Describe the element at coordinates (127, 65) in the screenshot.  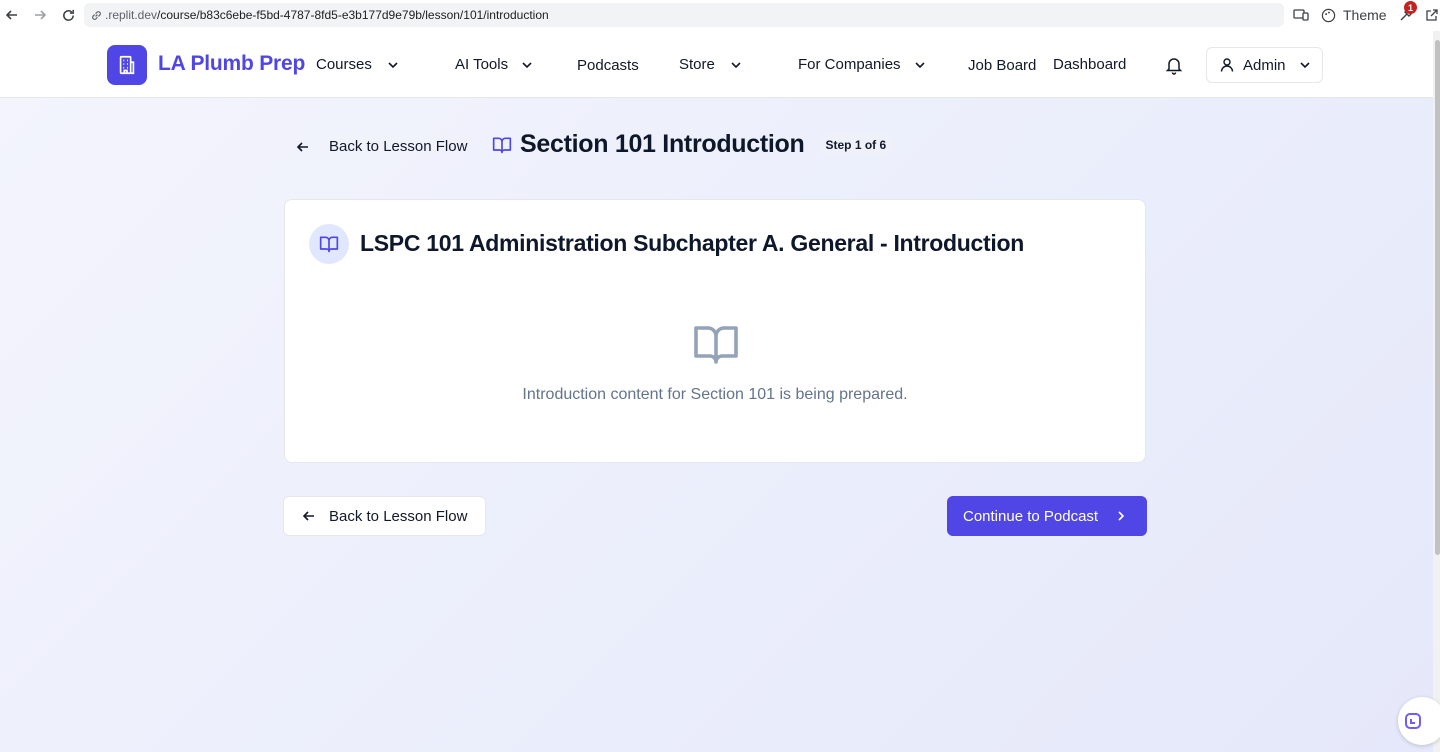
I see `building-logo-icon` at that location.